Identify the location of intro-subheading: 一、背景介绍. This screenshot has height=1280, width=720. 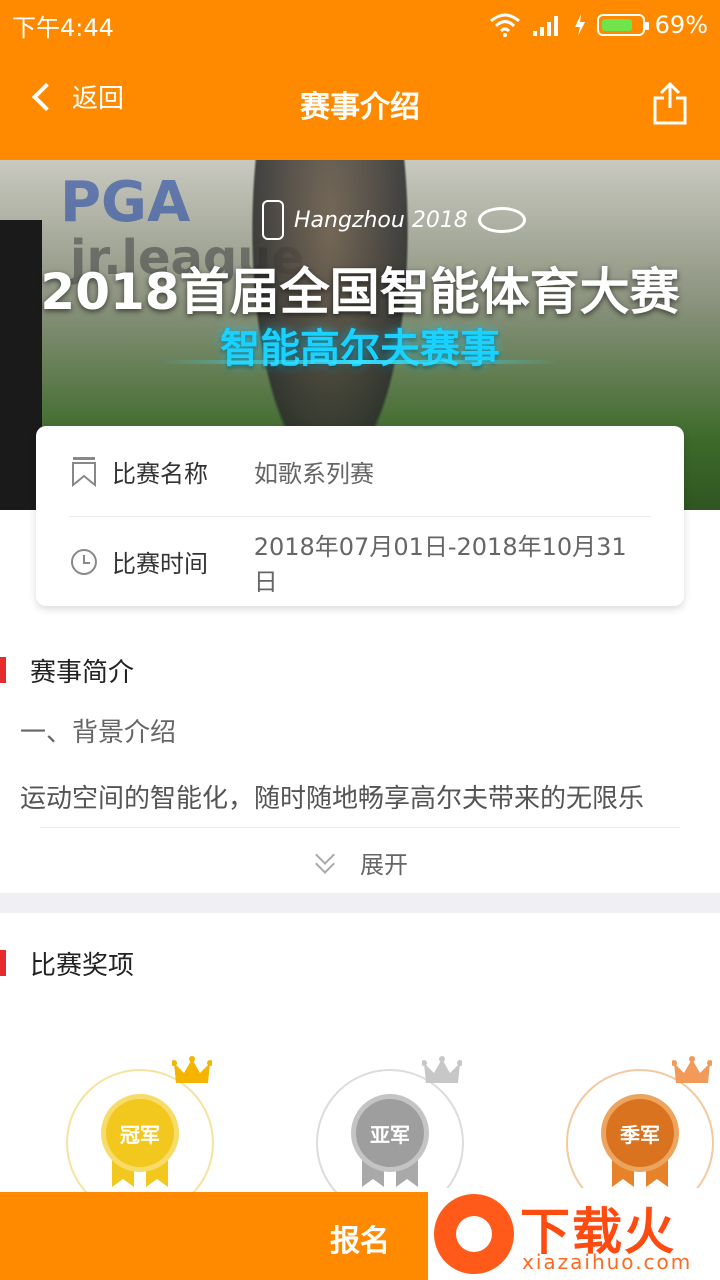
(98, 733).